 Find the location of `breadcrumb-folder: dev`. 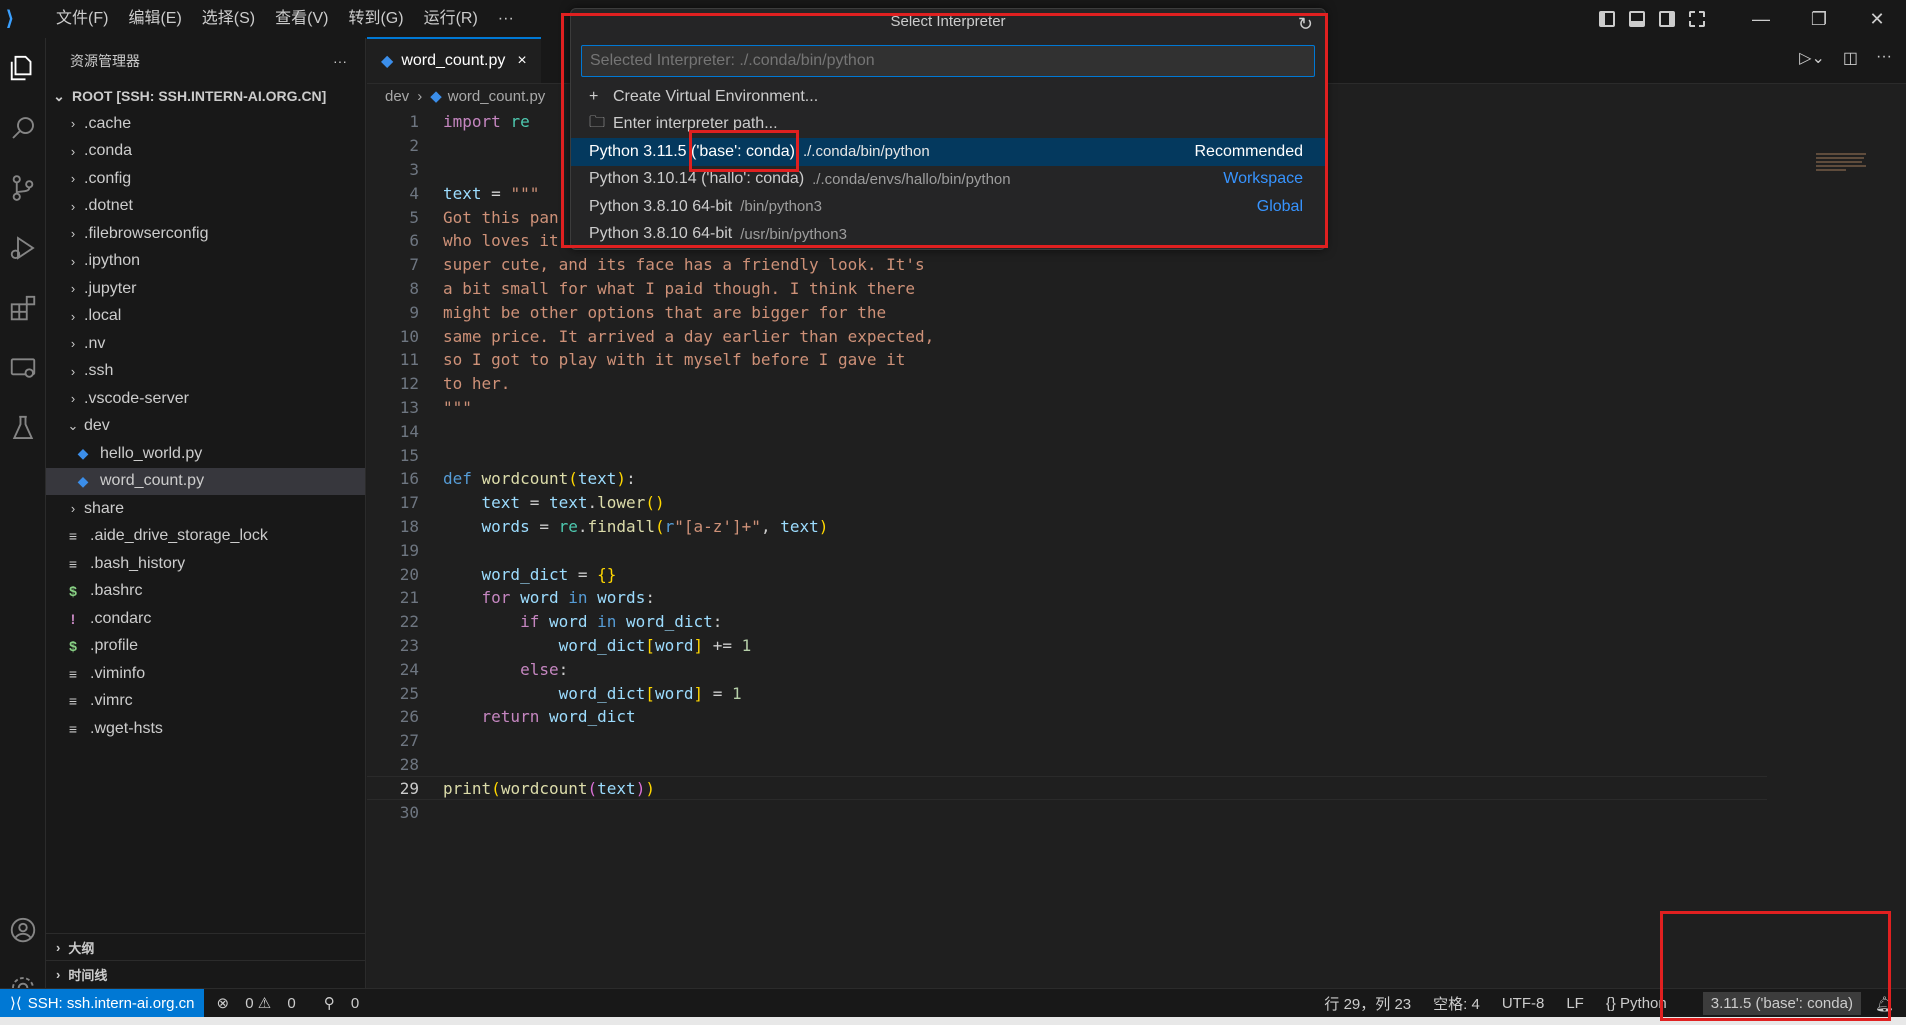

breadcrumb-folder: dev is located at coordinates (397, 96).